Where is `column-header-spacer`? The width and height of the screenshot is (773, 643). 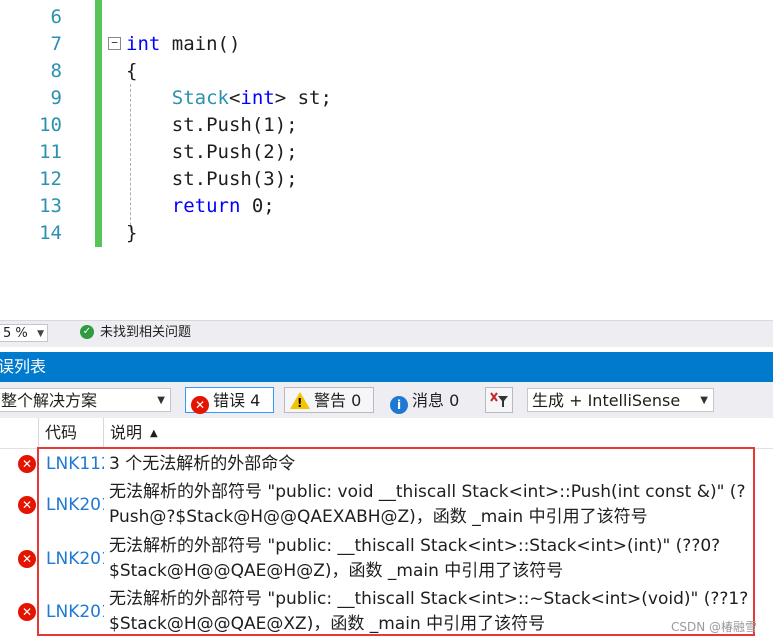
column-header-spacer is located at coordinates (19, 433).